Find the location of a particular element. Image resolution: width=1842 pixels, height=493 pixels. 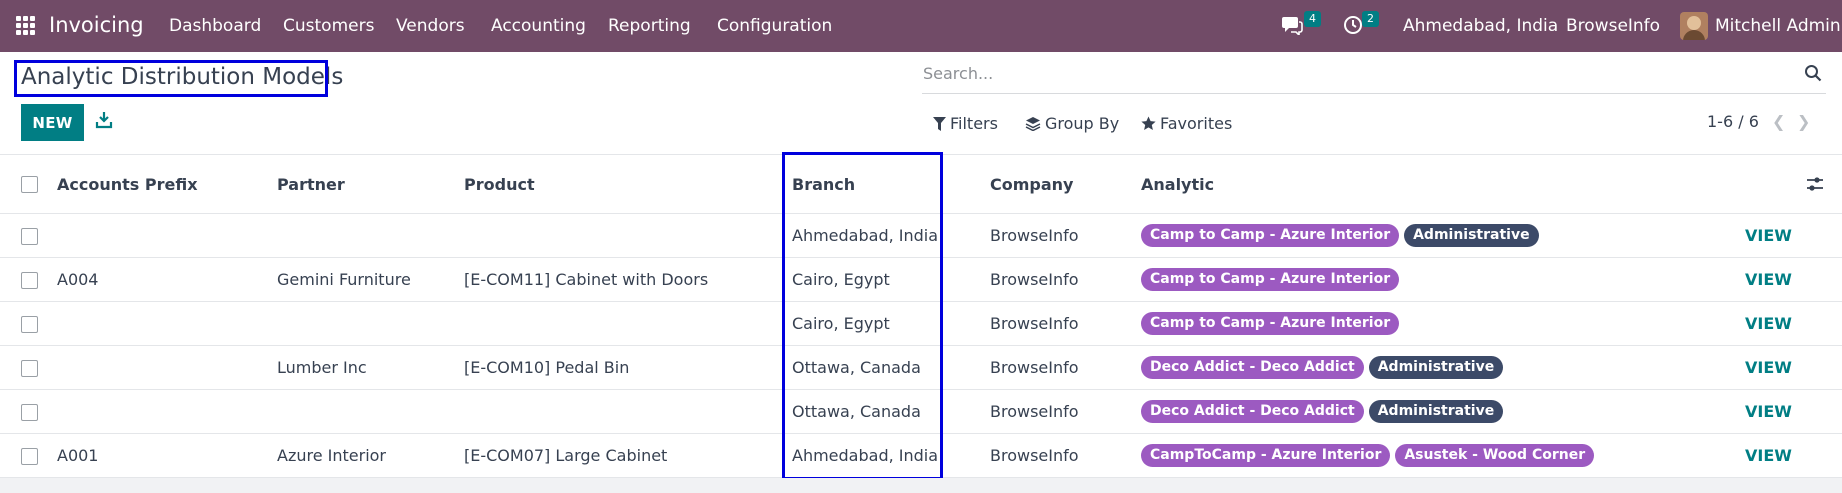

filters-button: Filters is located at coordinates (965, 123).